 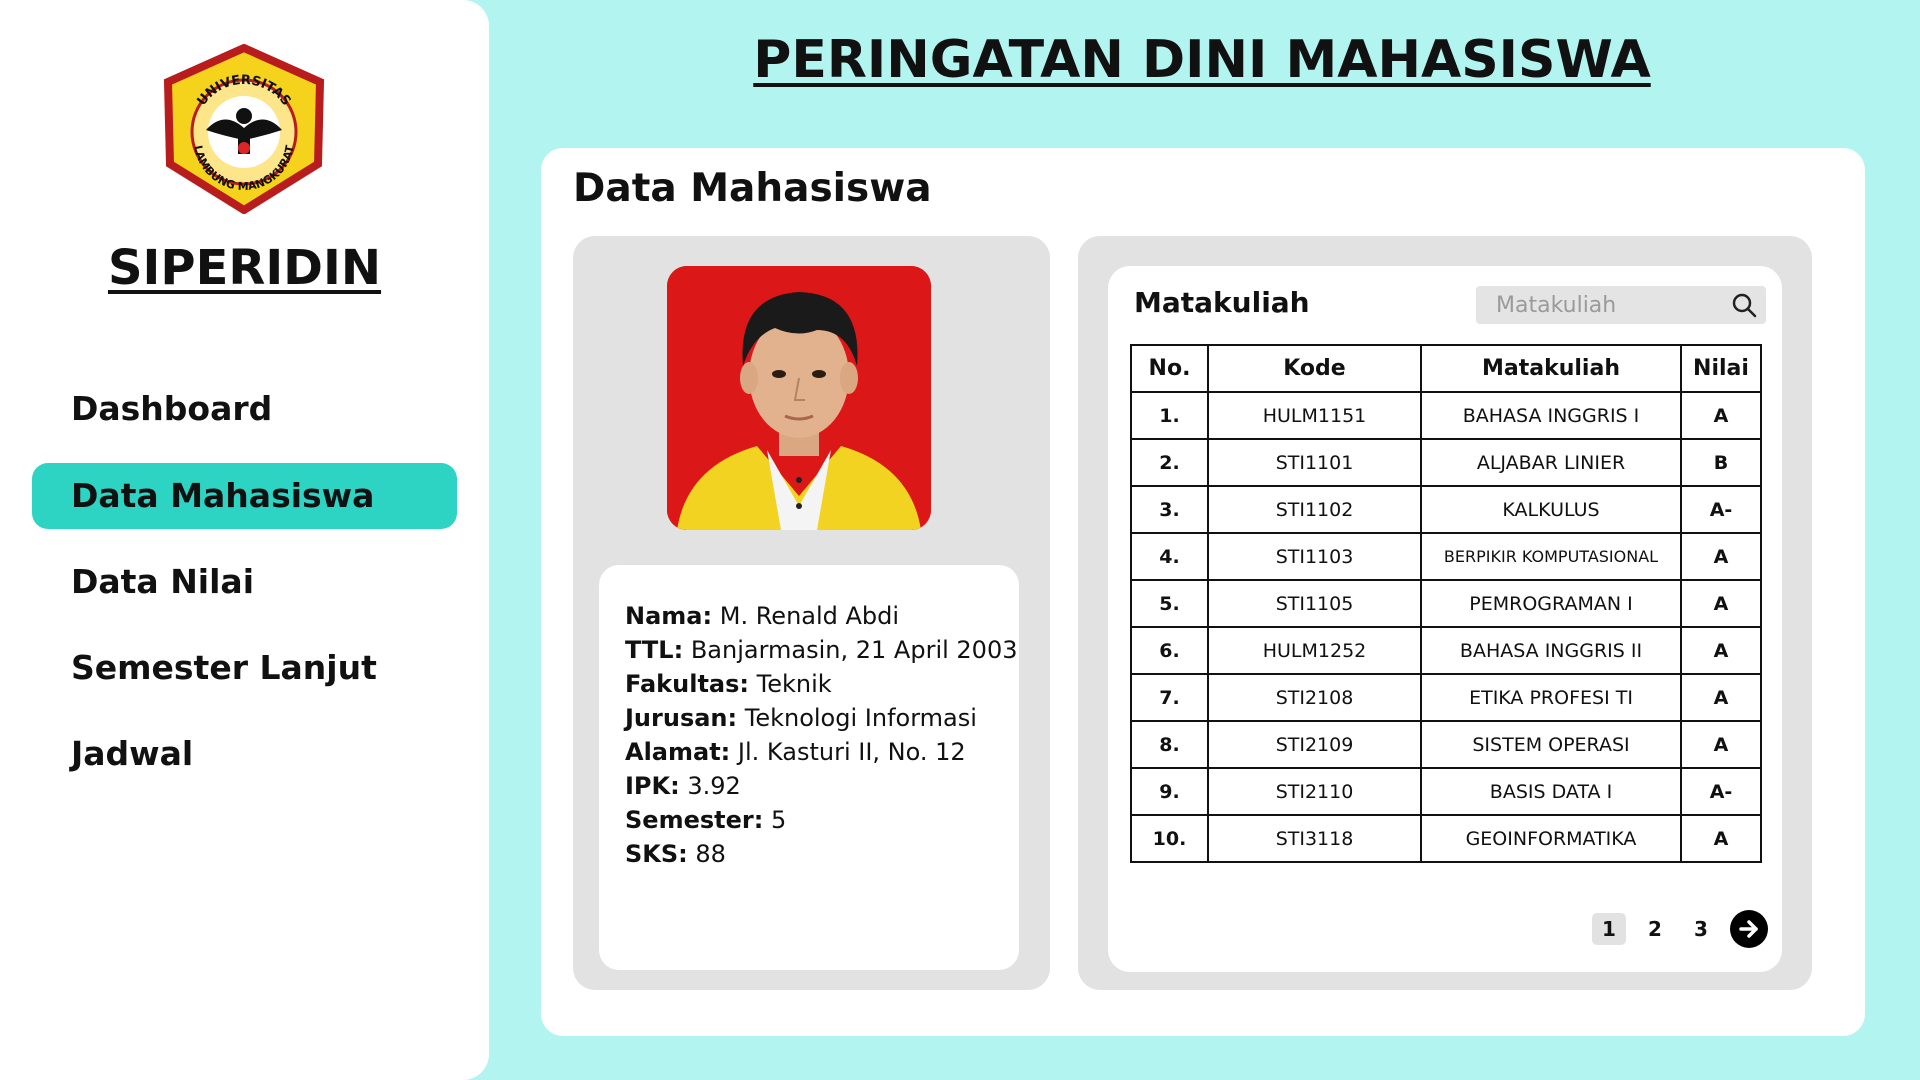 I want to click on cell-kode: STI2108, so click(x=1314, y=697).